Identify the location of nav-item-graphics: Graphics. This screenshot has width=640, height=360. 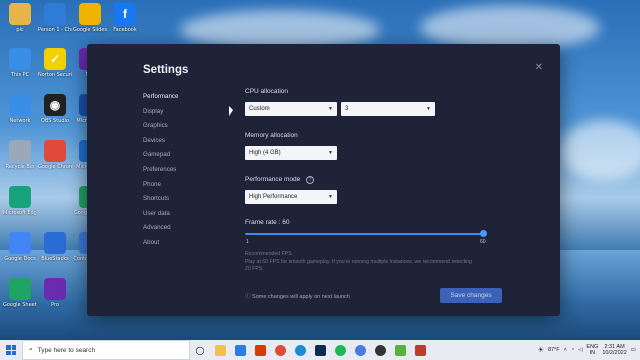
(160, 126).